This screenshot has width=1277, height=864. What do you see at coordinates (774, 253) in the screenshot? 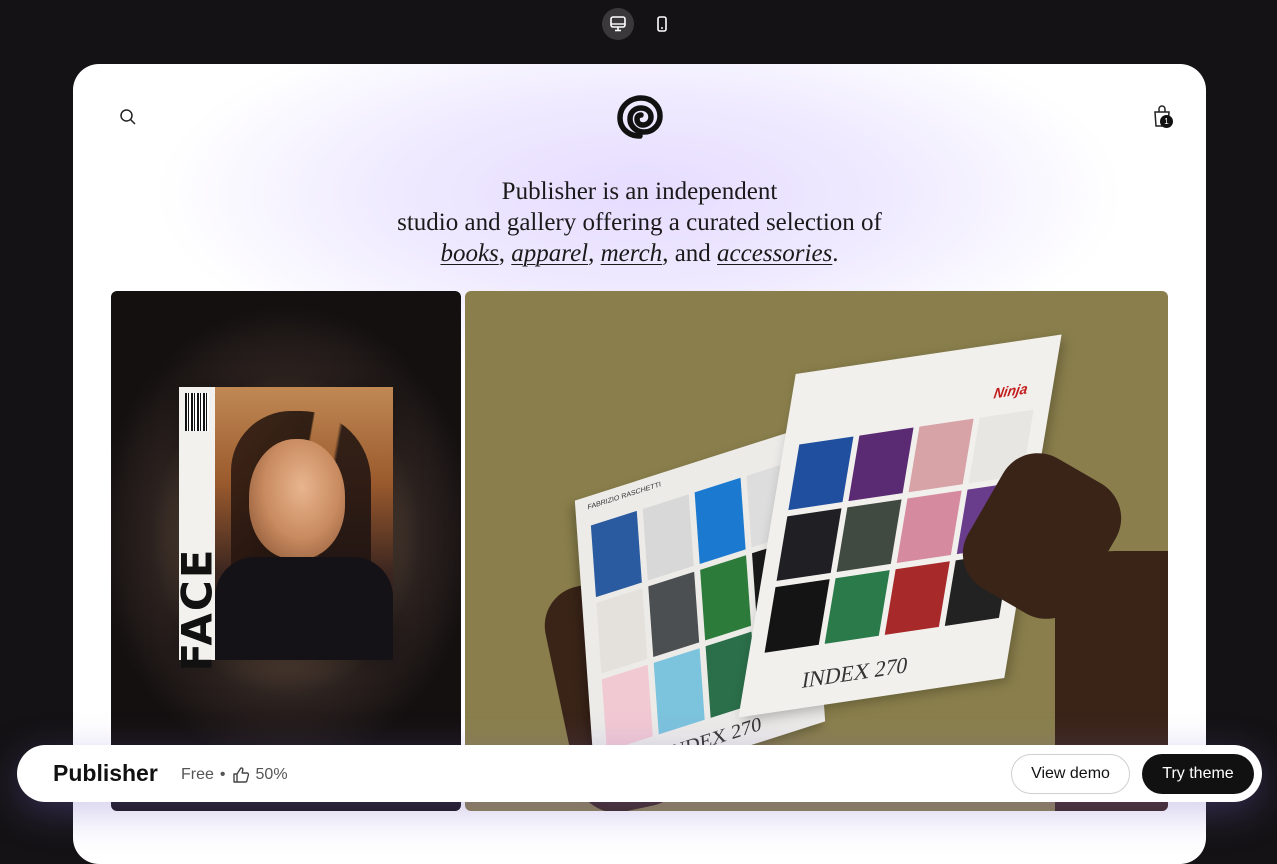
I see `link-accessories: accessories` at bounding box center [774, 253].